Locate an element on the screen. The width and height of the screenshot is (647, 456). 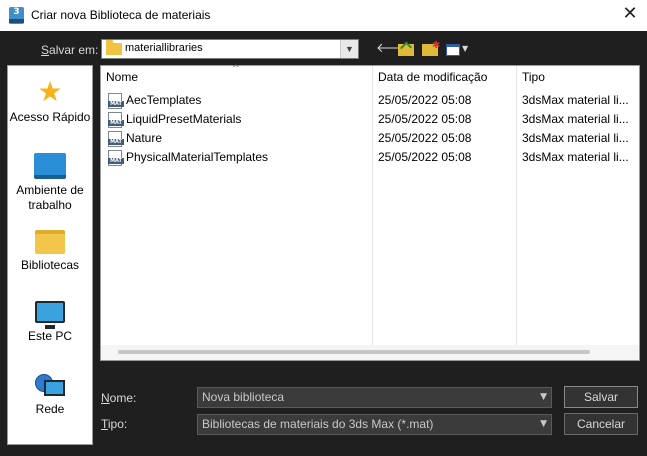
folder-icon is located at coordinates (114, 47).